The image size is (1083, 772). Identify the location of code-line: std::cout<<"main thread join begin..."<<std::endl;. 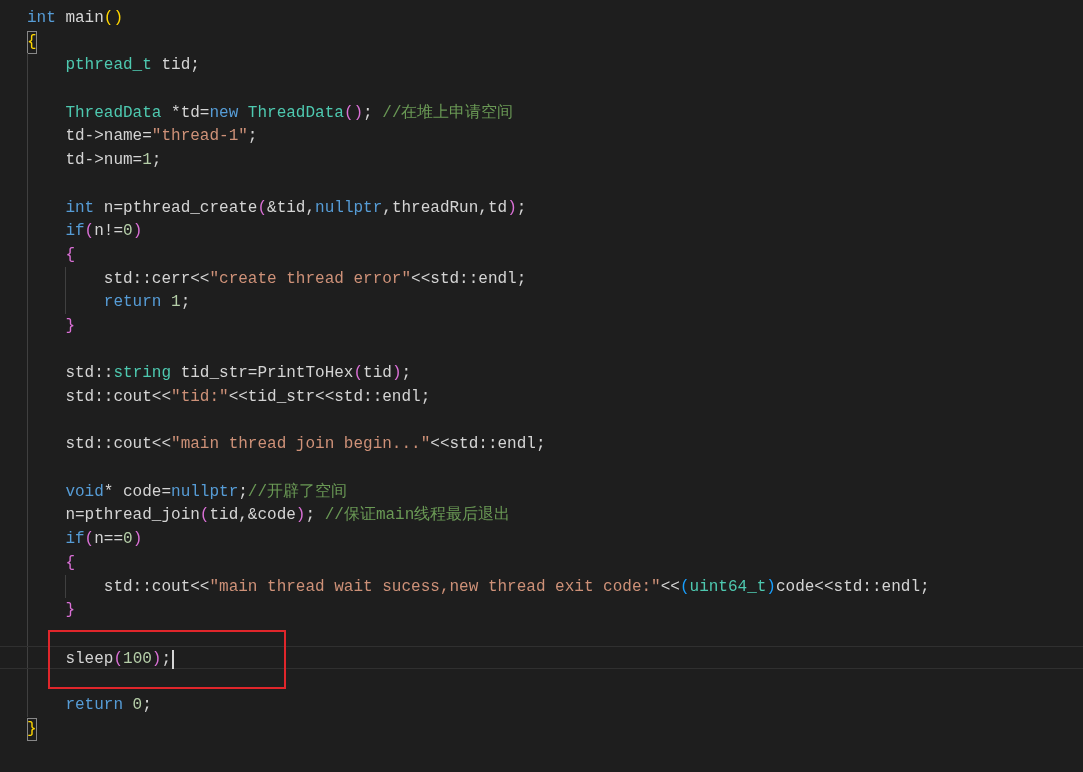
(305, 445).